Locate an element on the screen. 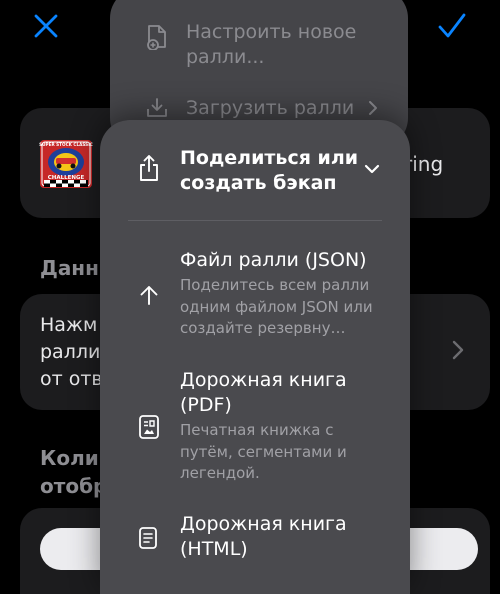  share-icon is located at coordinates (149, 168).